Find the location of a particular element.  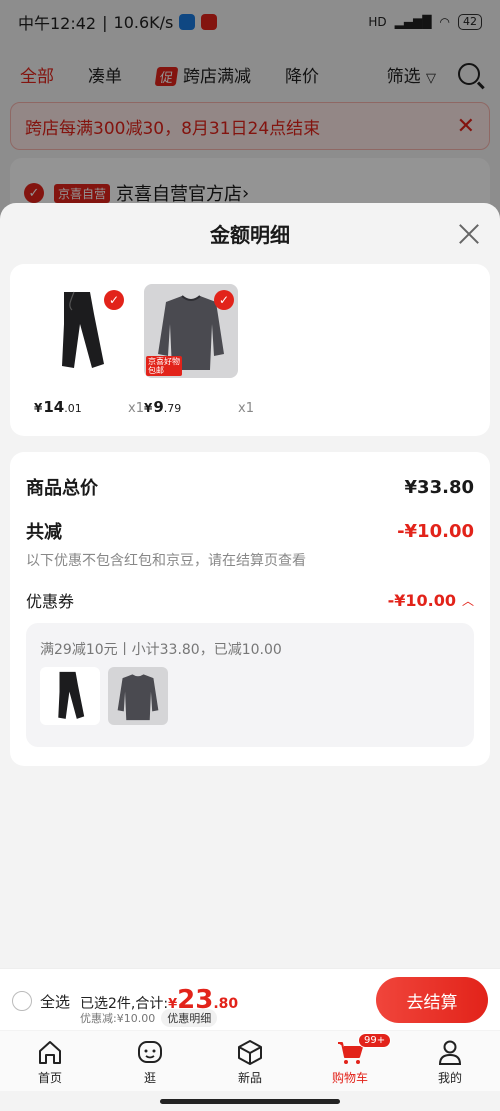

pants-image is located at coordinates (71, 695).